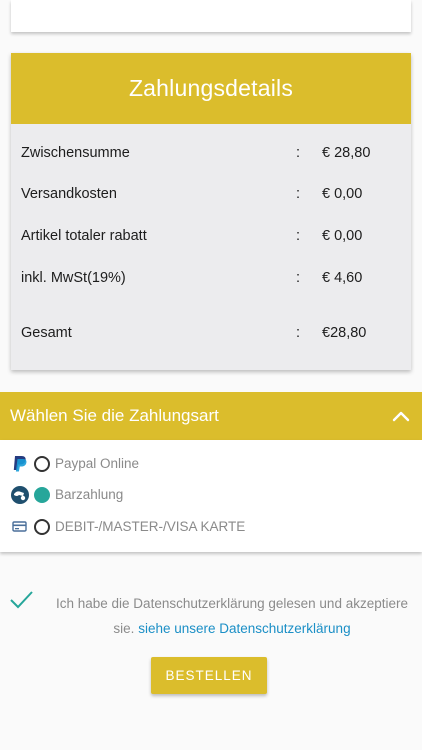 The height and width of the screenshot is (750, 422). What do you see at coordinates (42, 495) in the screenshot?
I see `radio-button-selected` at bounding box center [42, 495].